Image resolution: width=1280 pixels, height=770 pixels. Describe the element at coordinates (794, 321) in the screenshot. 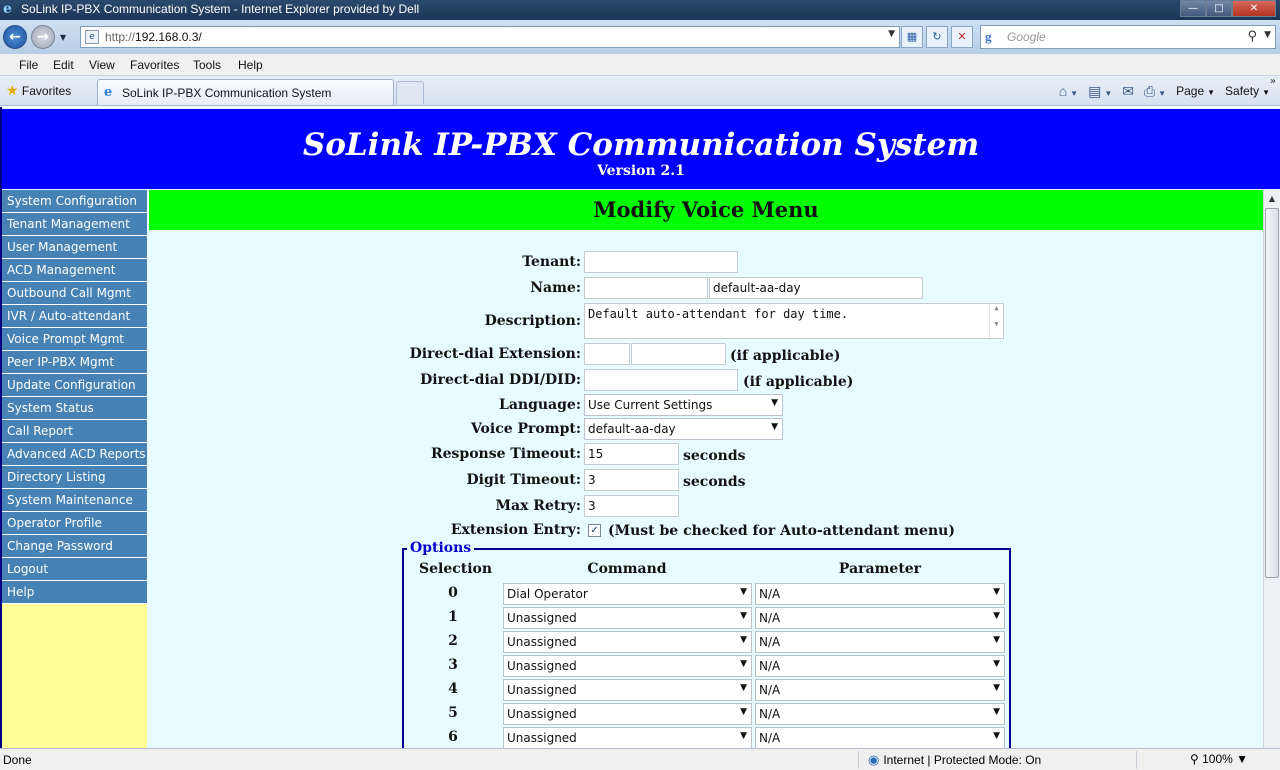

I see `description-textarea: Default auto-attendant for day time. ▲ ▼` at that location.